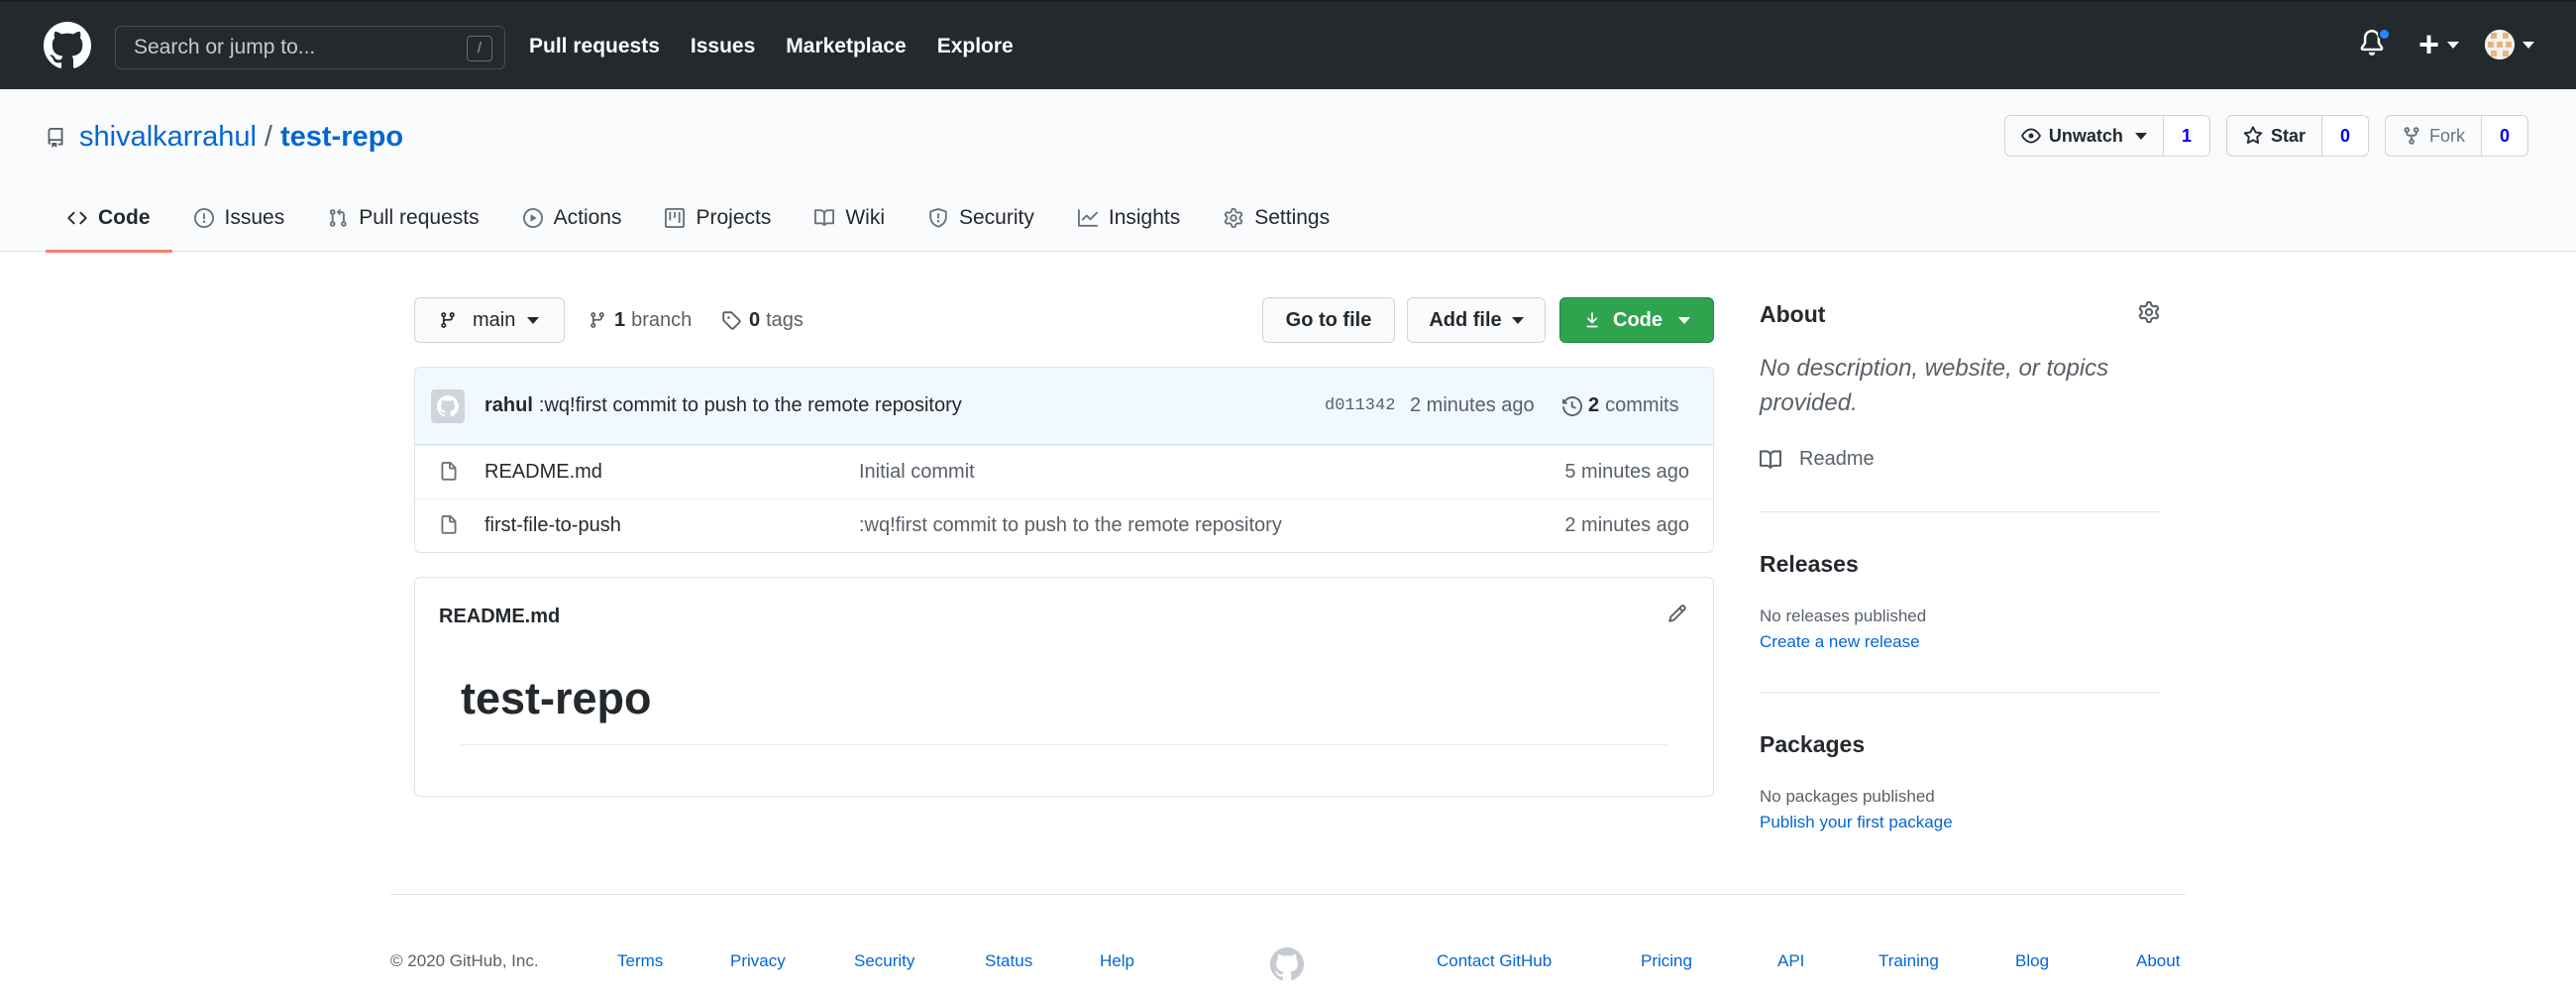  Describe the element at coordinates (825, 218) in the screenshot. I see `book-icon` at that location.